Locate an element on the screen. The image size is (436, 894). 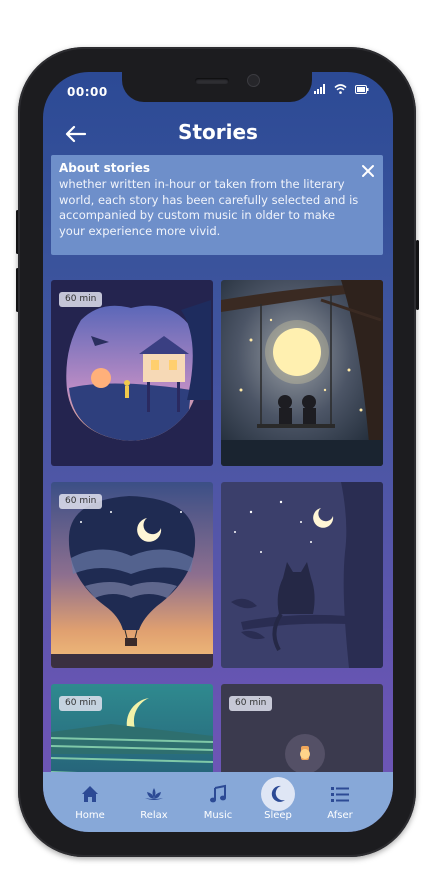
list-icon is located at coordinates (340, 794).